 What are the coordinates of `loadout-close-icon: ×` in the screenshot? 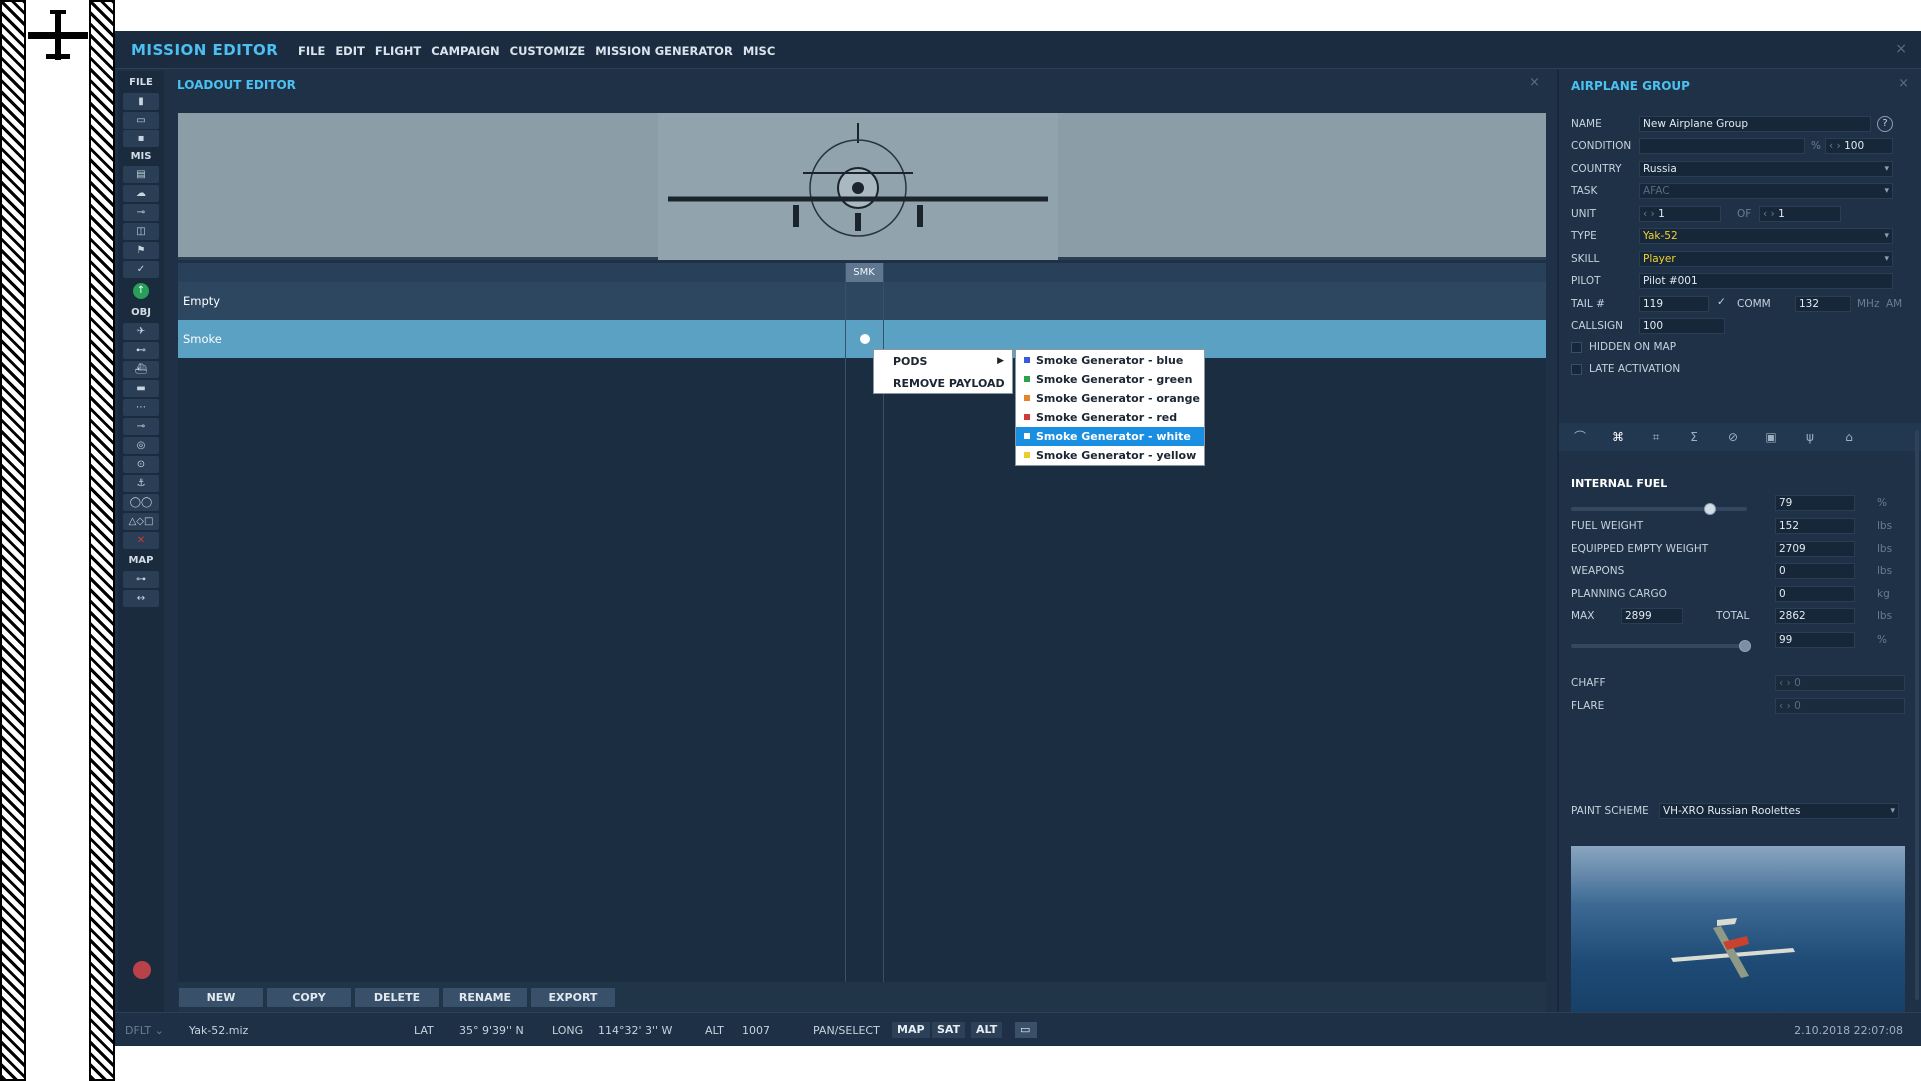 It's located at (1534, 82).